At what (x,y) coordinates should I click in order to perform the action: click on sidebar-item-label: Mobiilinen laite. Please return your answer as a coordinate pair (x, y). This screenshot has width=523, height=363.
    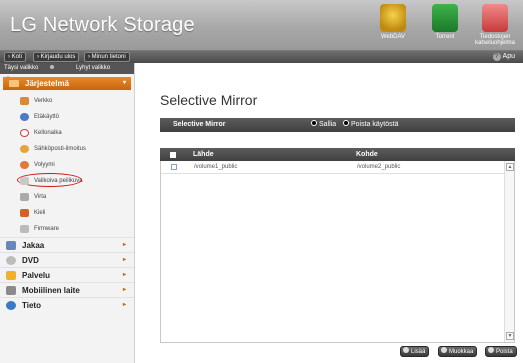
    Looking at the image, I should click on (51, 290).